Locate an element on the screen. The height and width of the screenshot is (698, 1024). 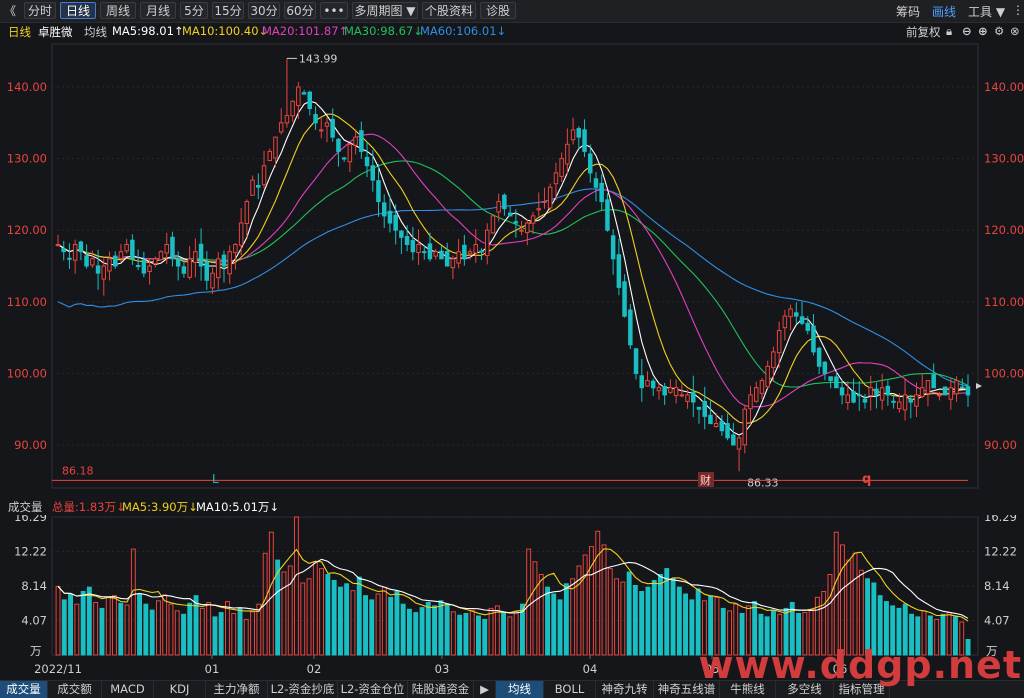
indicator-tab-6: L2-资金仓位 is located at coordinates (373, 689).